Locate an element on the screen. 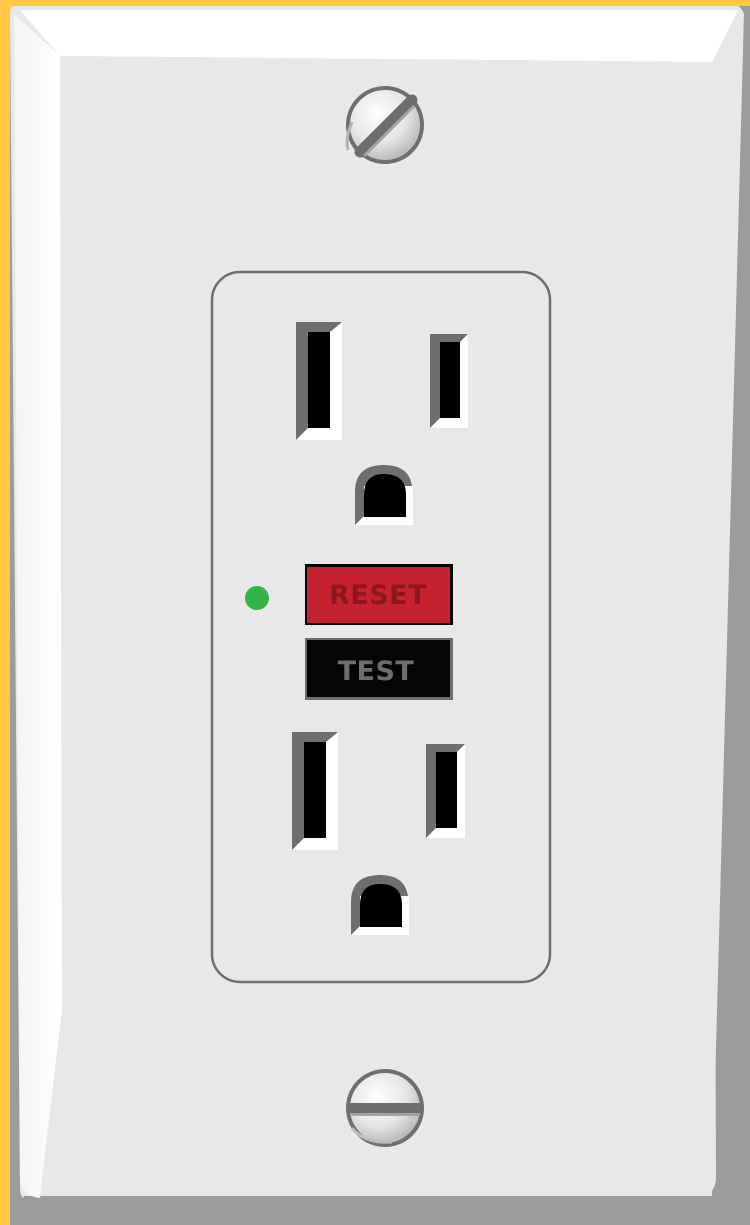 The width and height of the screenshot is (750, 1225). reset-button-label: RESET is located at coordinates (378, 595).